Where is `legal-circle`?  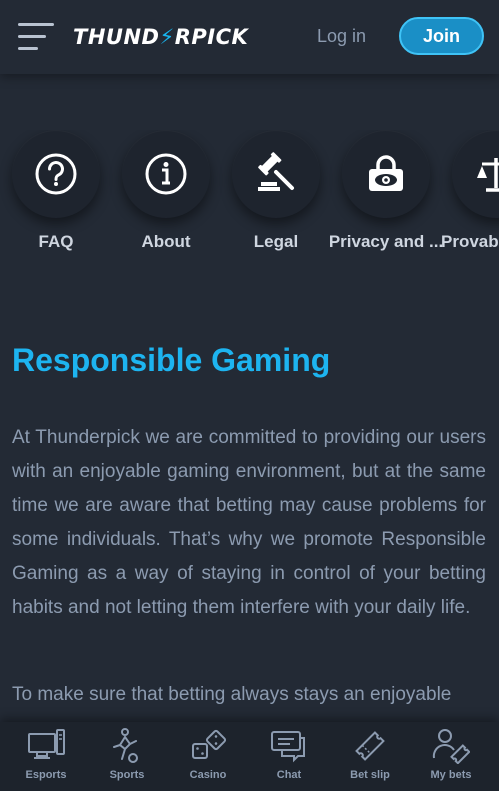 legal-circle is located at coordinates (276, 174).